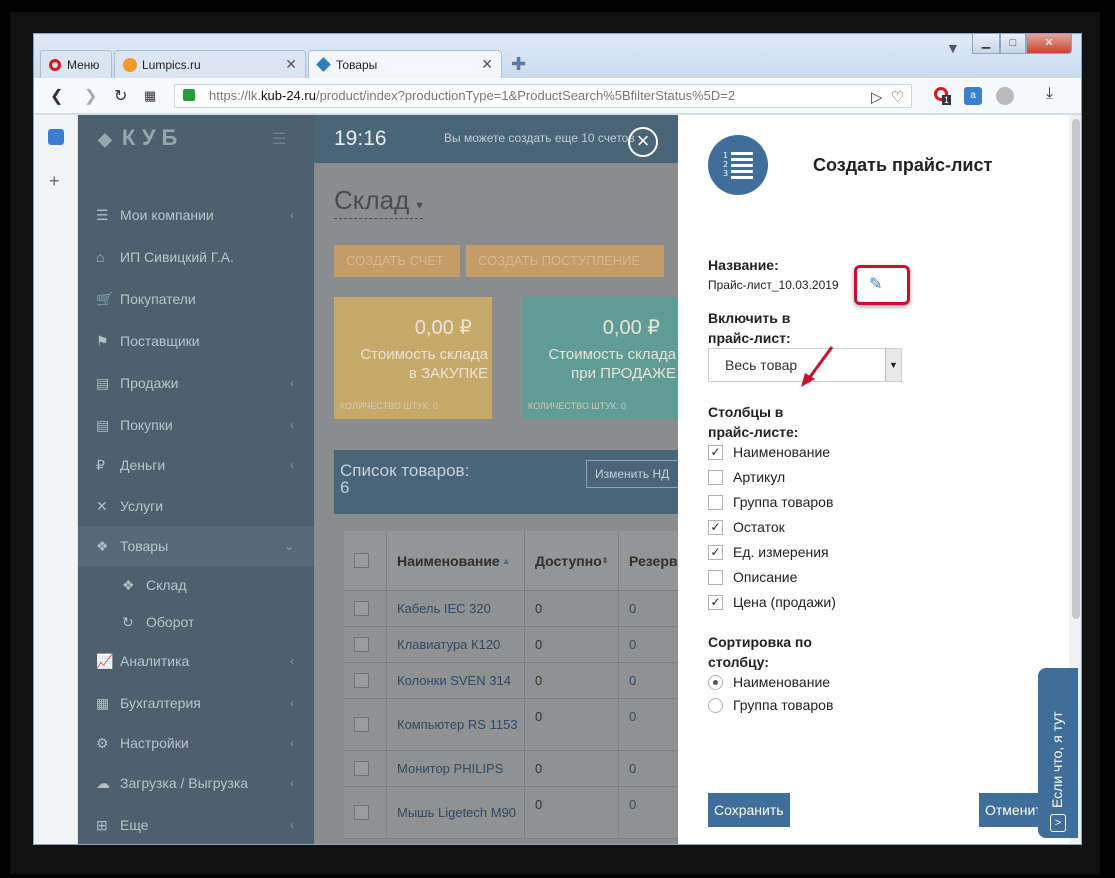 This screenshot has height=878, width=1115. I want to click on edit-name-highlight: ✎, so click(882, 285).